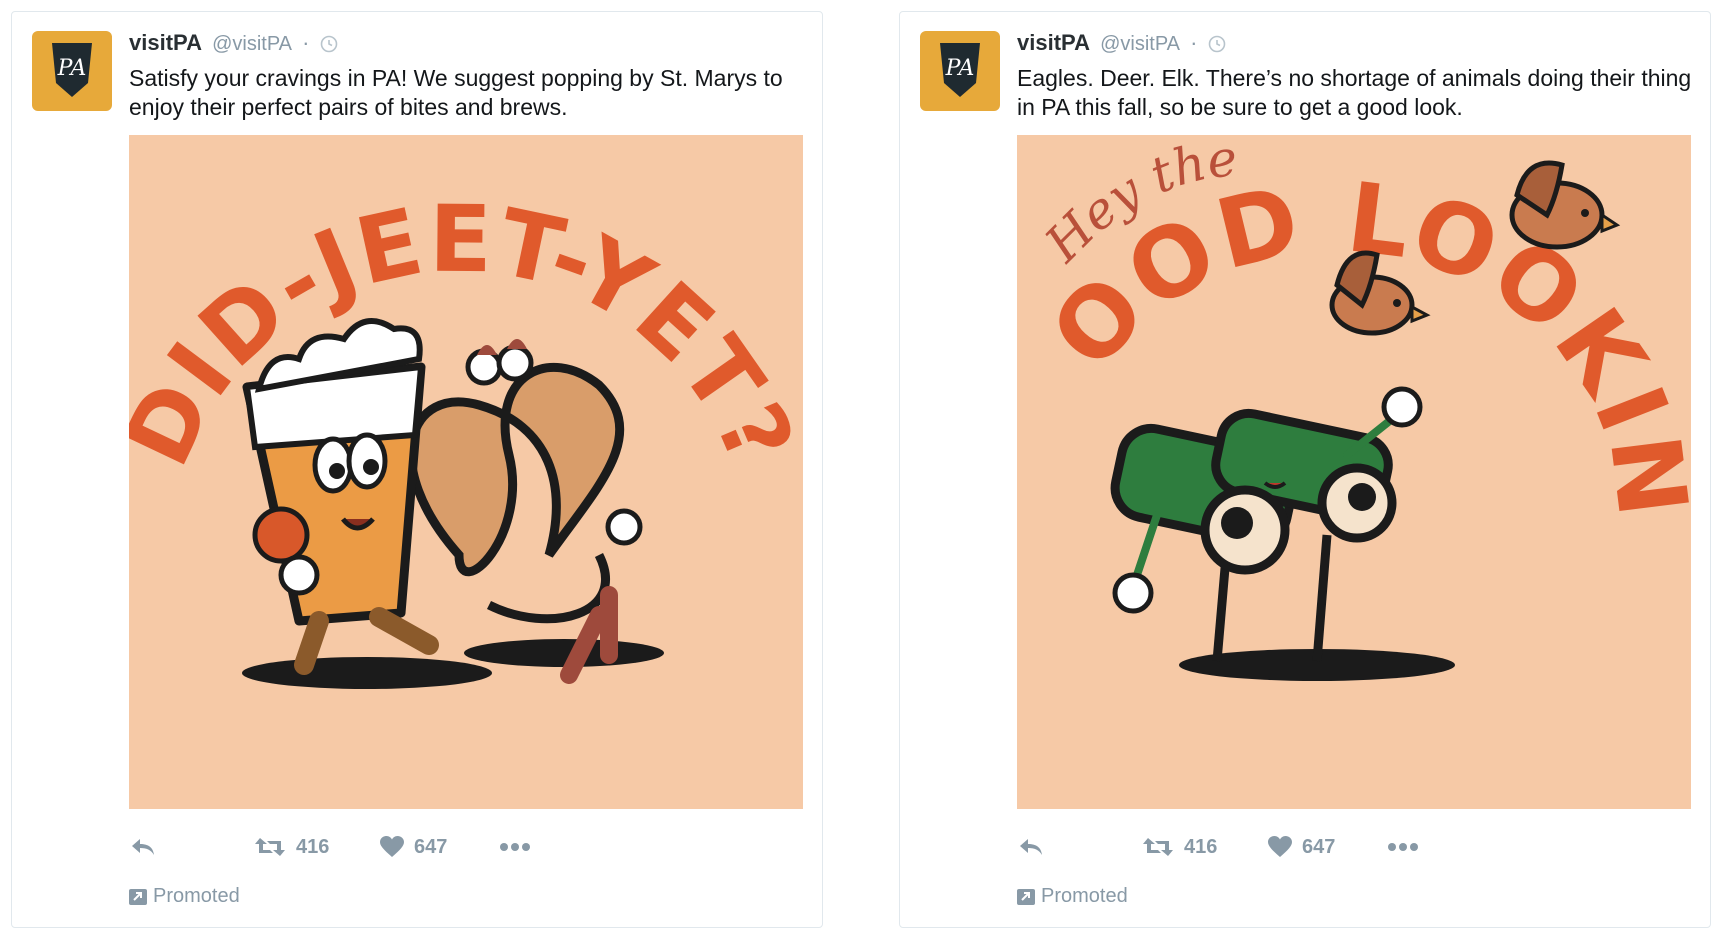  I want to click on pretzel-character, so click(524, 511).